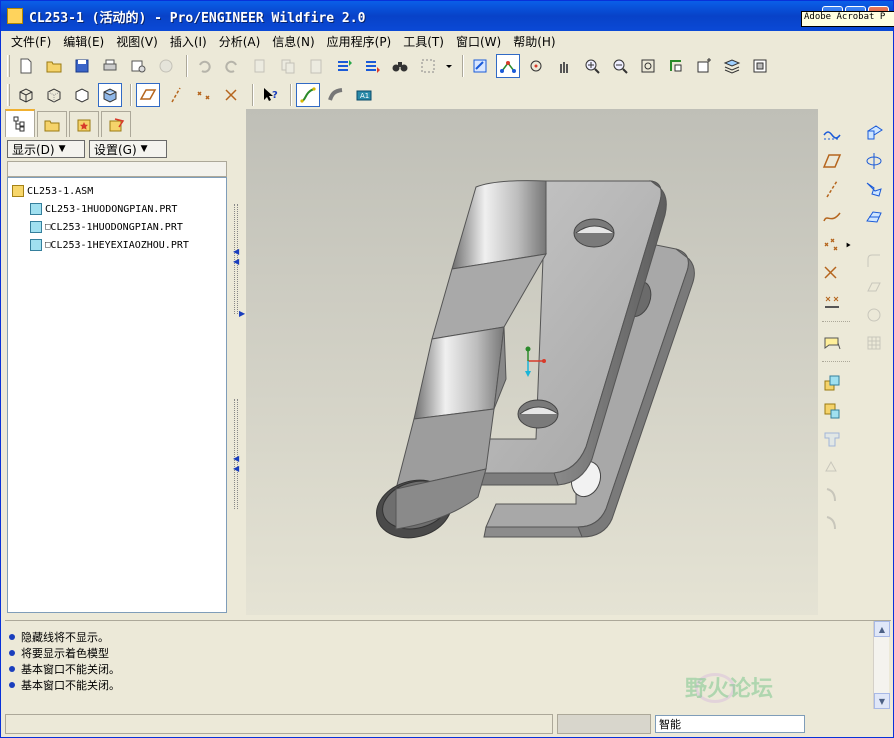 The image size is (894, 738). What do you see at coordinates (874, 343) in the screenshot?
I see `shell-icon` at bounding box center [874, 343].